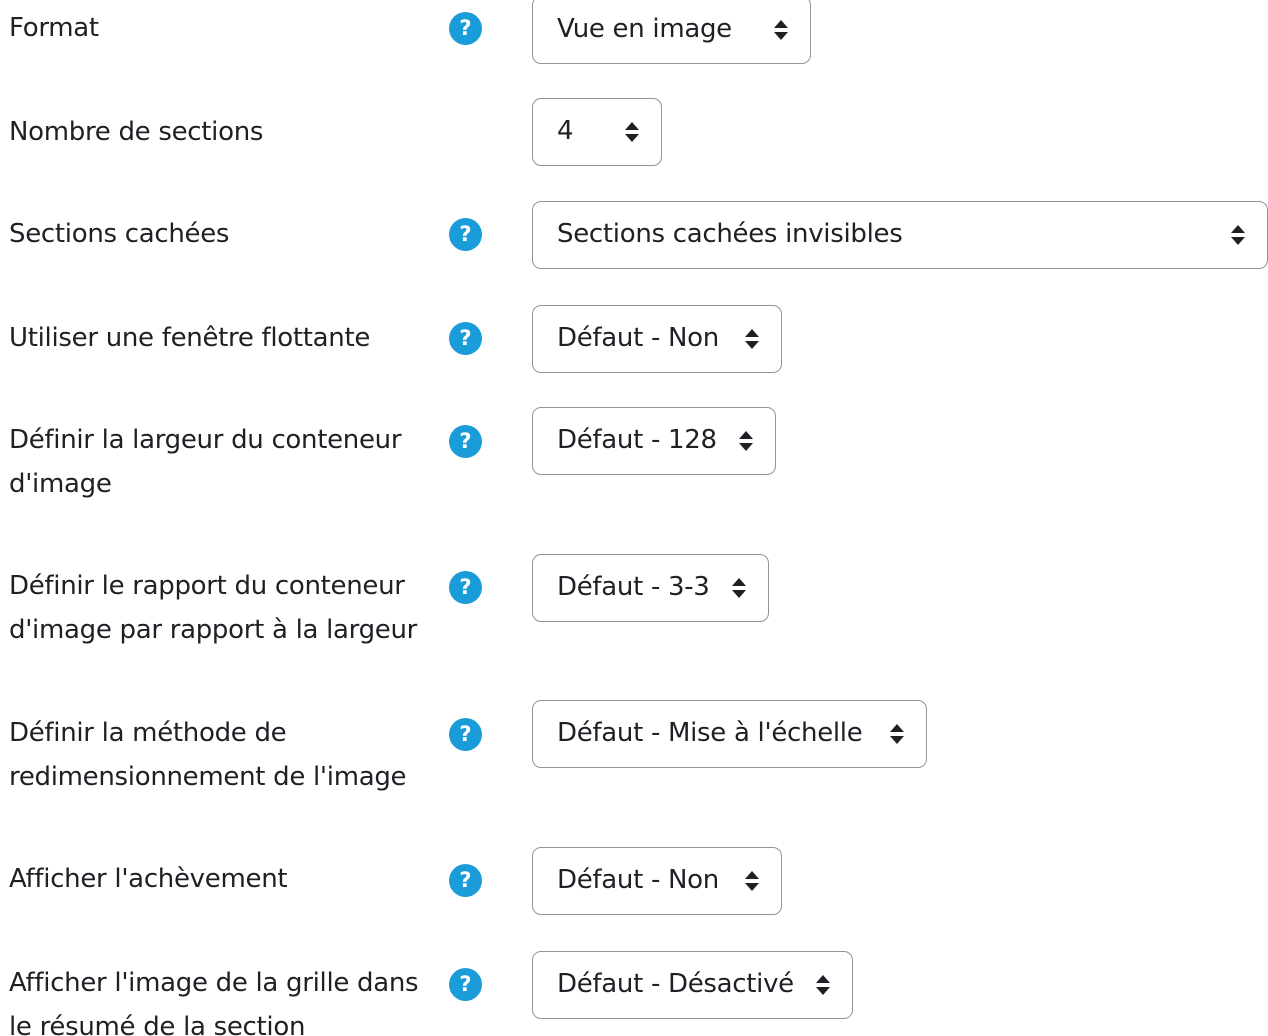  Describe the element at coordinates (465, 984) in the screenshot. I see `help-grid-image-in-summary-question-icon: ?` at that location.